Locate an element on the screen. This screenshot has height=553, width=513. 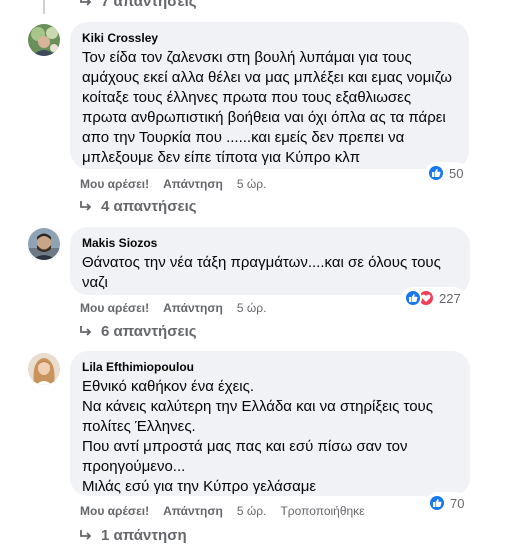
view-replies-link: 4 απαντήσεις is located at coordinates (138, 206).